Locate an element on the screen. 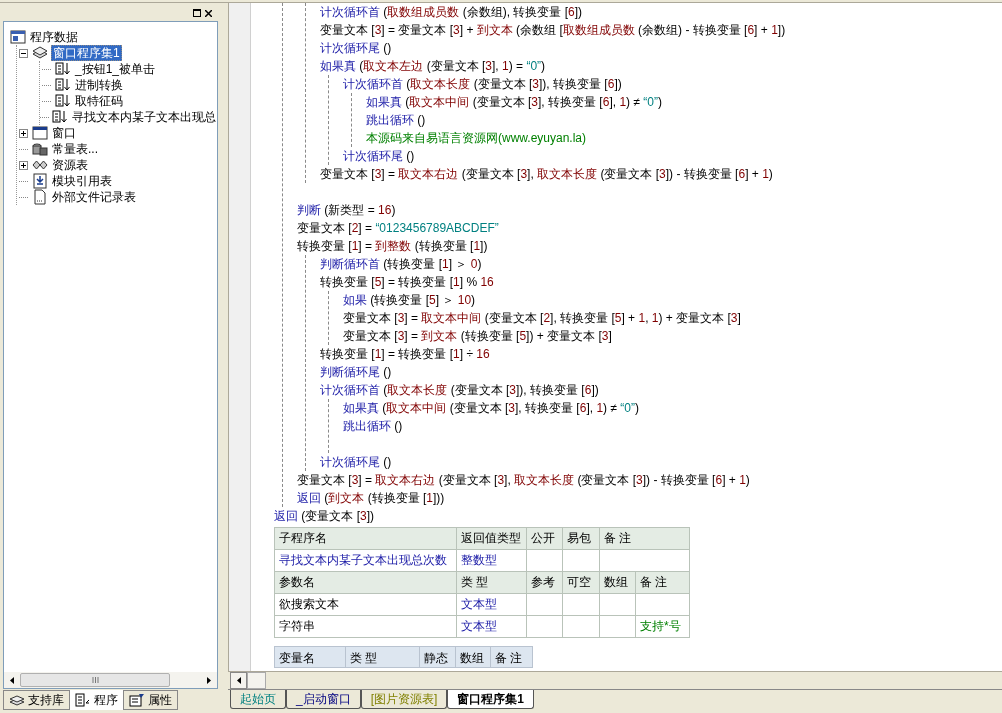 The height and width of the screenshot is (713, 1002). tree-item: 进制转换 is located at coordinates (99, 85).